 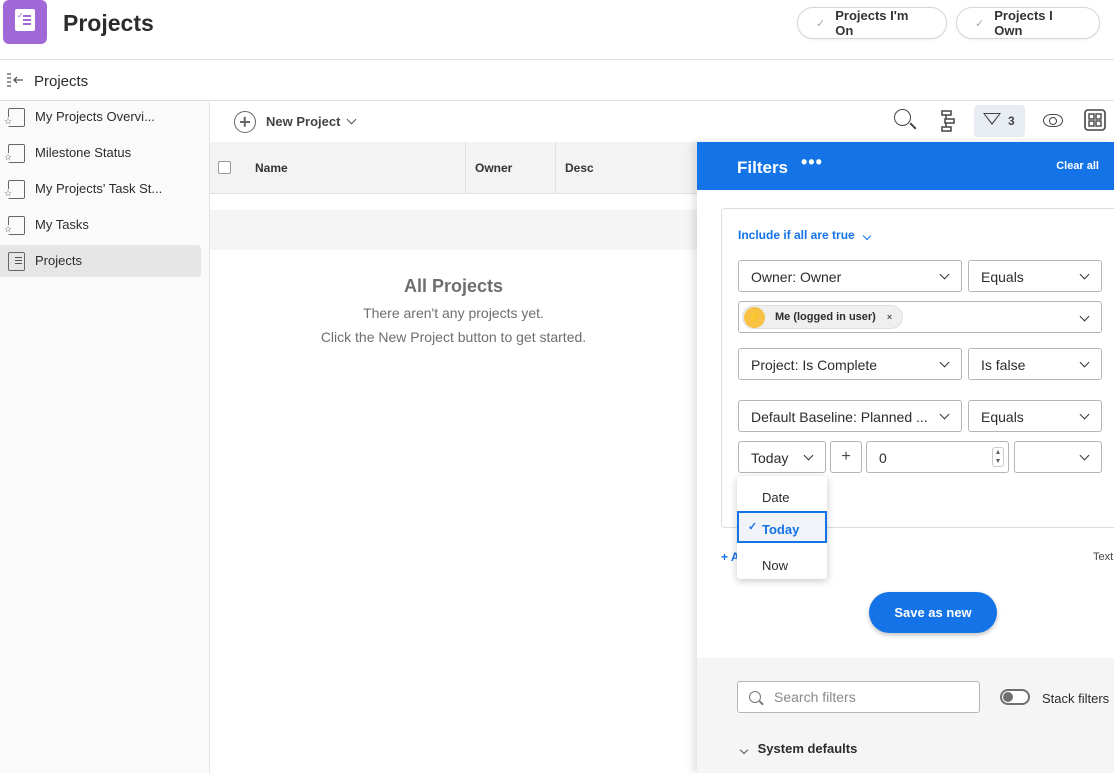 I want to click on dropdown-option-date: Date, so click(x=782, y=495).